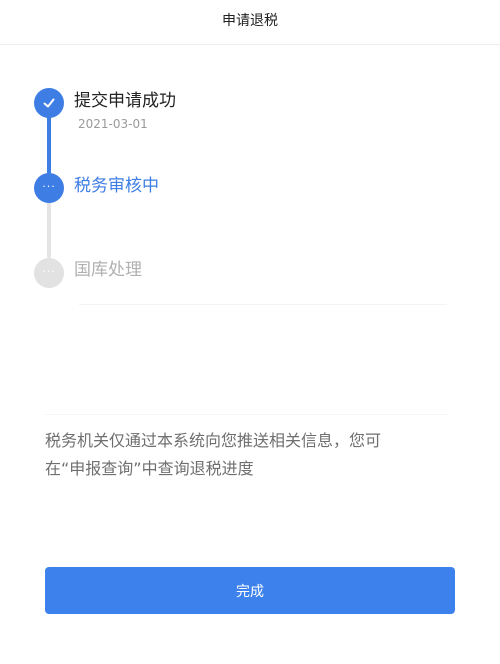  I want to click on step-submitted-status, so click(49, 103).